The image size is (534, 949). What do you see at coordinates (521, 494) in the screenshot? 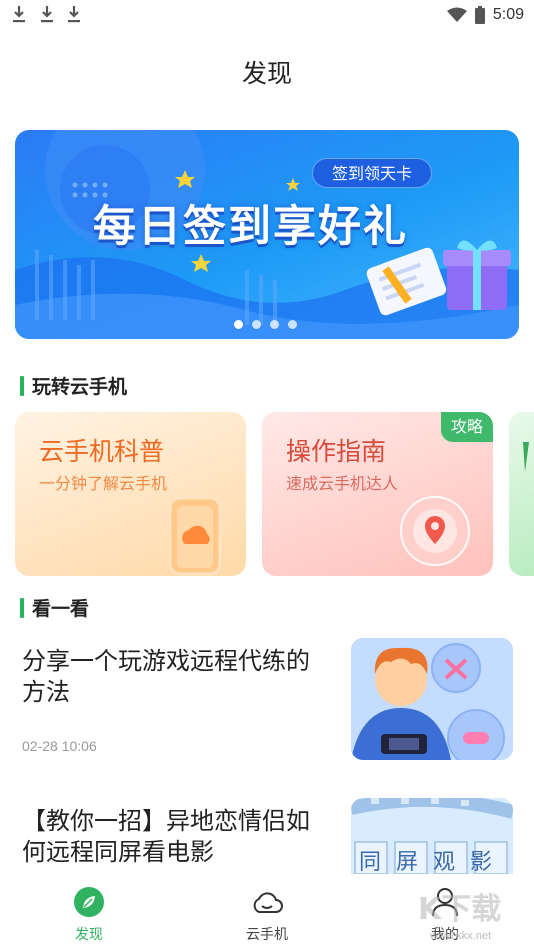
I see `card-more` at bounding box center [521, 494].